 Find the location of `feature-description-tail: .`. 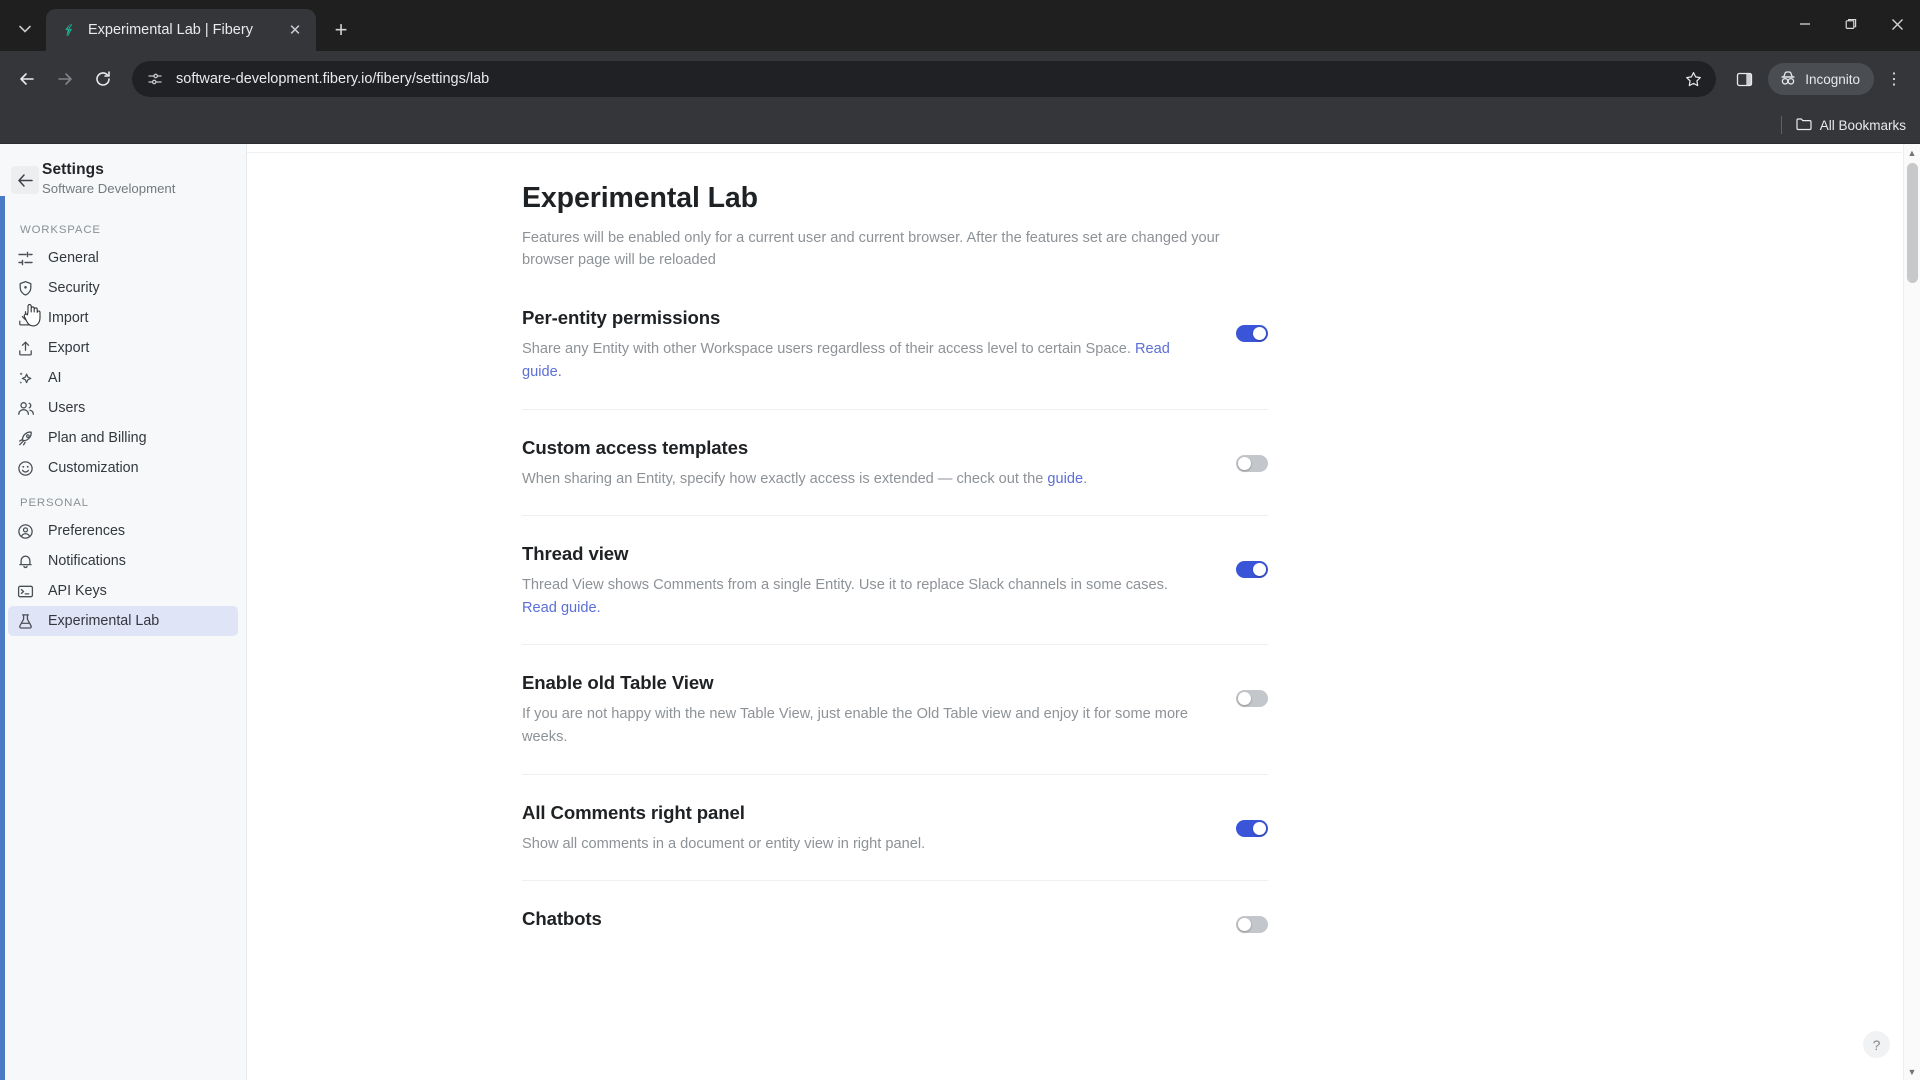

feature-description-tail: . is located at coordinates (1085, 478).